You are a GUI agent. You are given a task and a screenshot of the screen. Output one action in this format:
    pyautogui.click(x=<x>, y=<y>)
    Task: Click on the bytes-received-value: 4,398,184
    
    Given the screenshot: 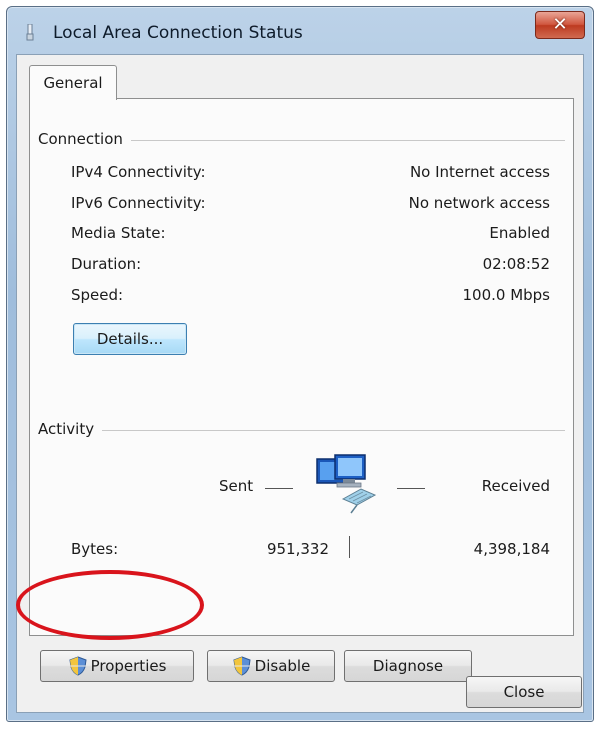 What is the action you would take?
    pyautogui.click(x=511, y=549)
    